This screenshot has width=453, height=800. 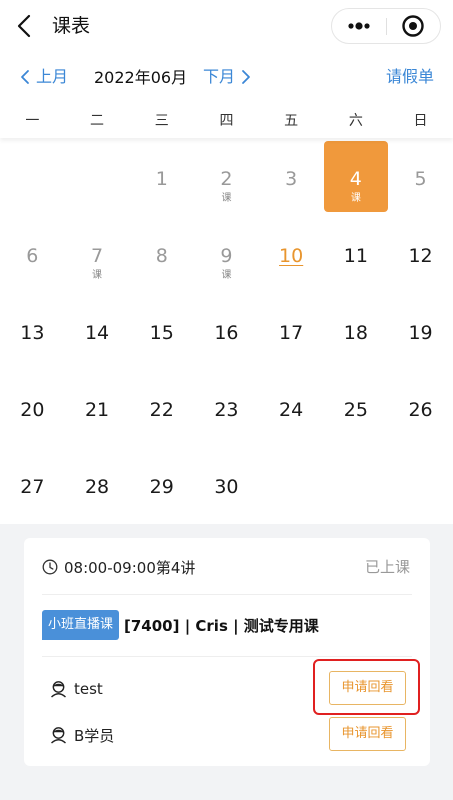 I want to click on day-number: 24, so click(x=291, y=410).